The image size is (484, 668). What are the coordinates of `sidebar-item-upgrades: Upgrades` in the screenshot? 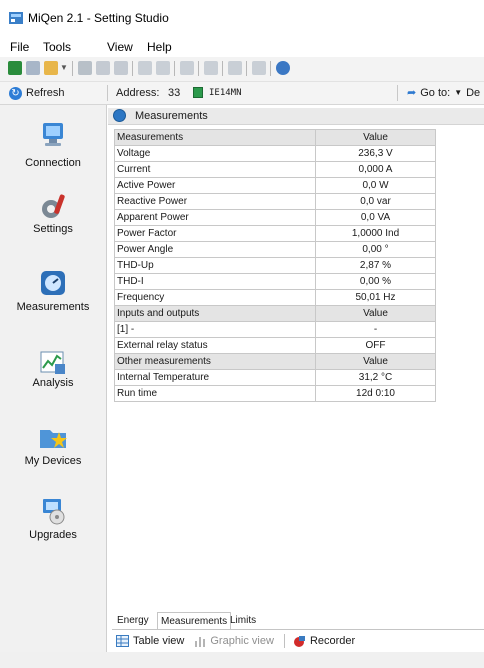 It's located at (53, 523).